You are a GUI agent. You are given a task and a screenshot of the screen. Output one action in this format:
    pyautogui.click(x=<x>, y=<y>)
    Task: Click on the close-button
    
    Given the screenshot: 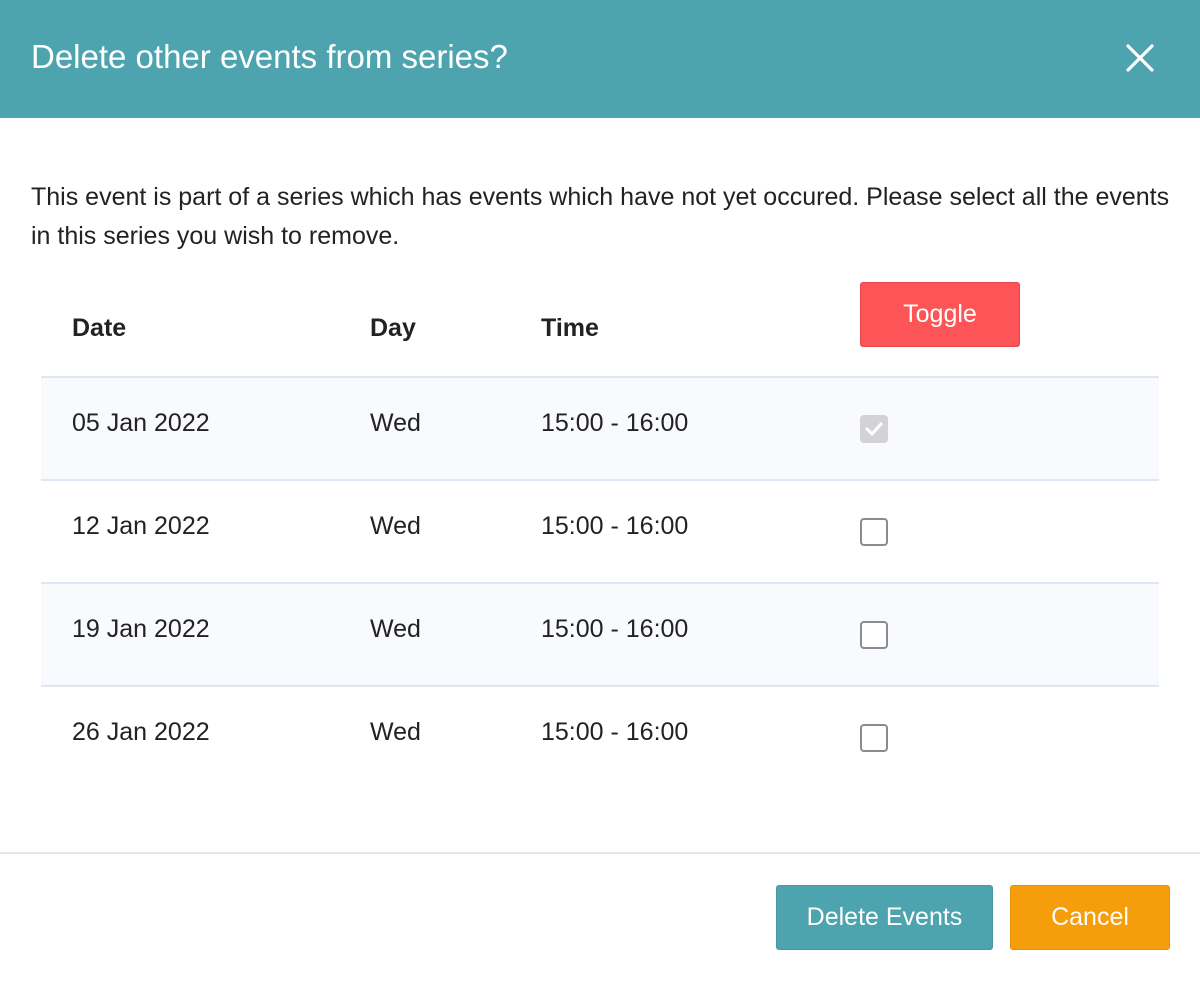 What is the action you would take?
    pyautogui.click(x=1140, y=58)
    